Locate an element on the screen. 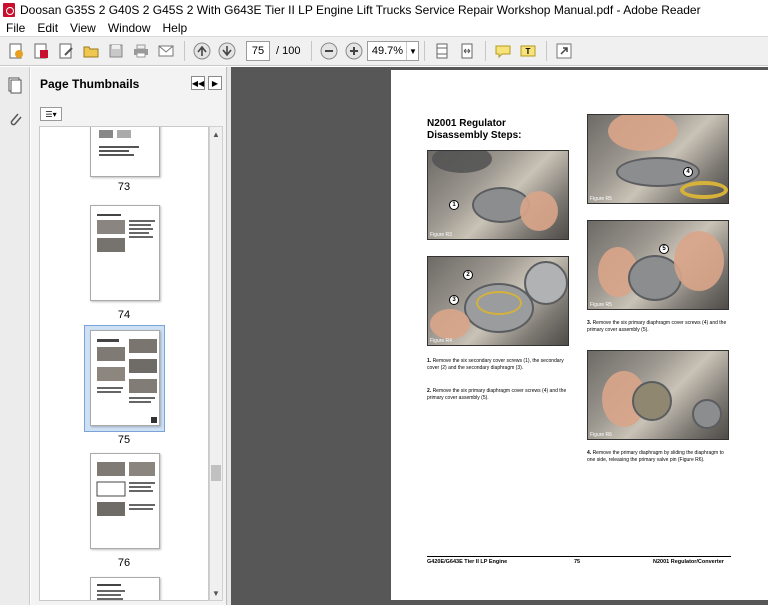  open-button is located at coordinates (91, 51).